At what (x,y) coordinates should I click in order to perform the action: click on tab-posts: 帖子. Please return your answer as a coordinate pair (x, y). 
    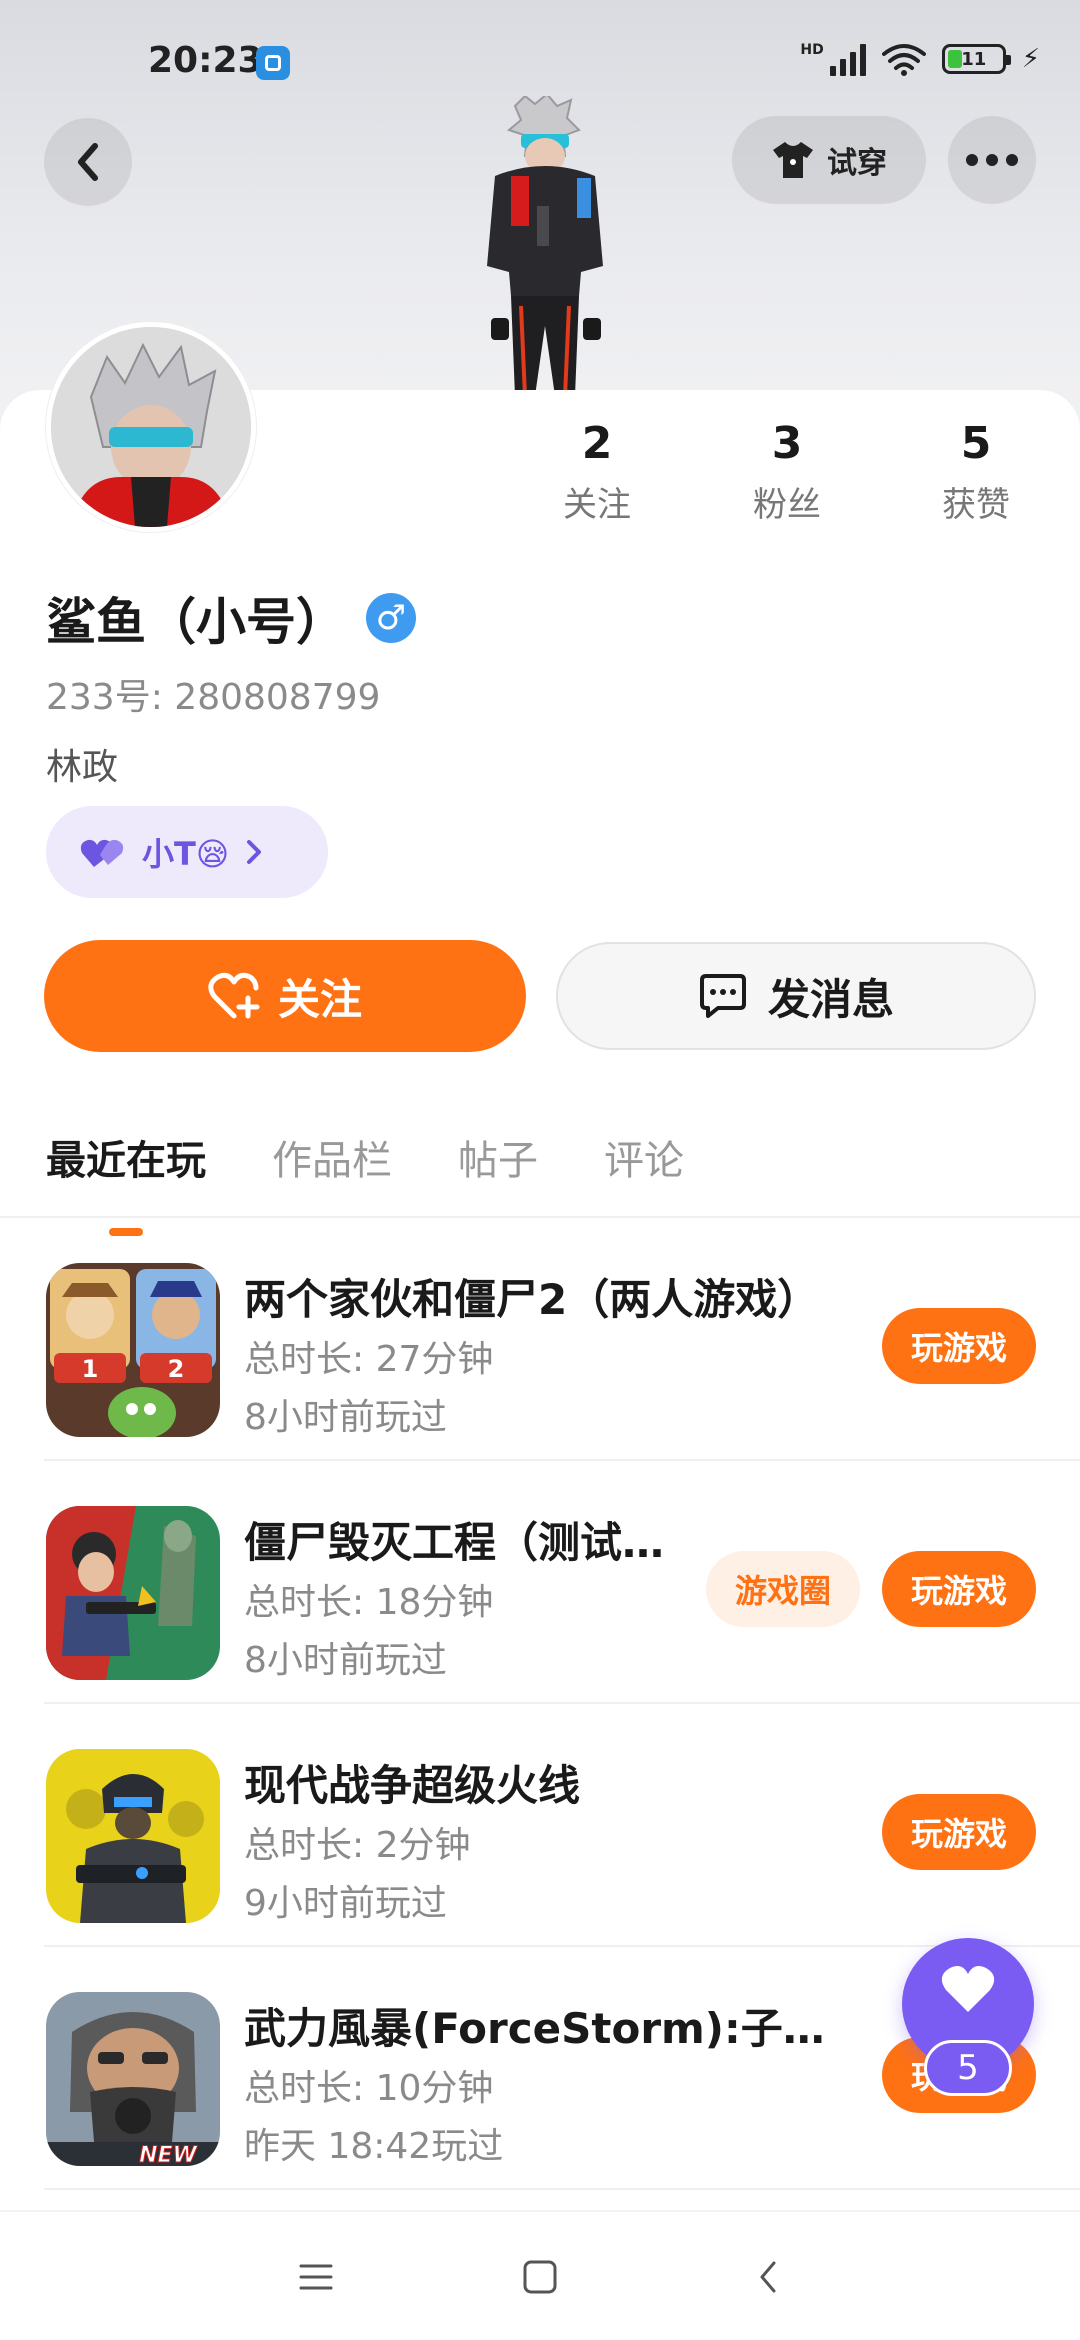
    Looking at the image, I should click on (498, 1157).